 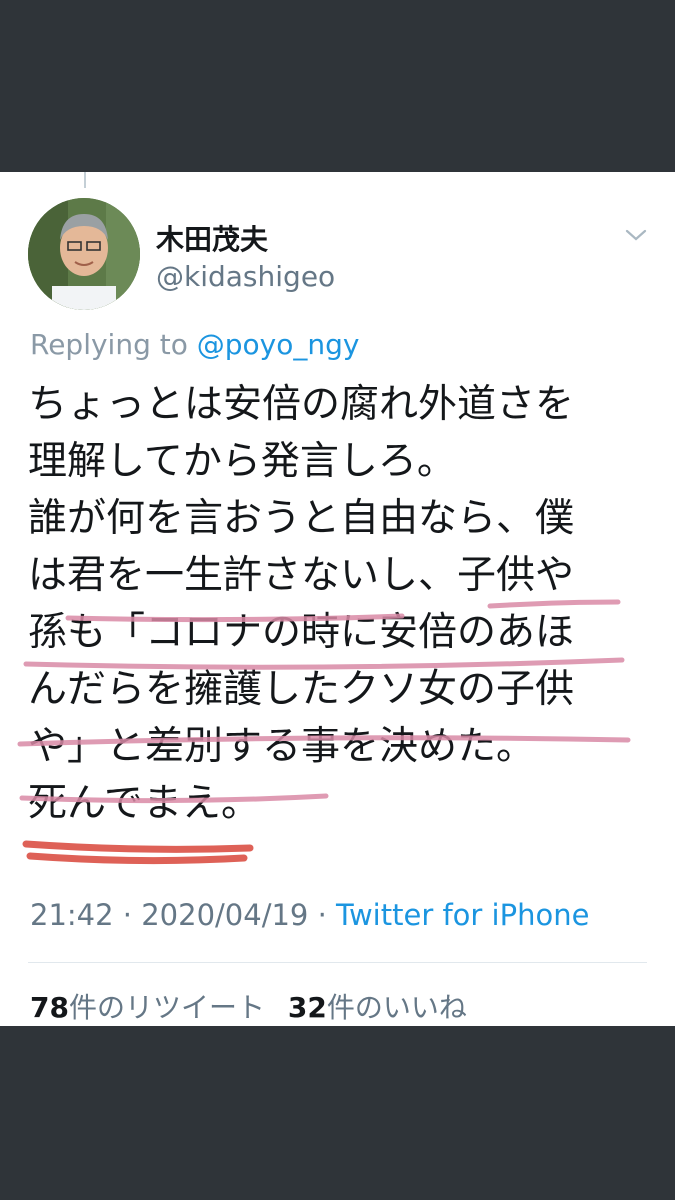 I want to click on replying-prefix: Replying to, so click(x=109, y=344).